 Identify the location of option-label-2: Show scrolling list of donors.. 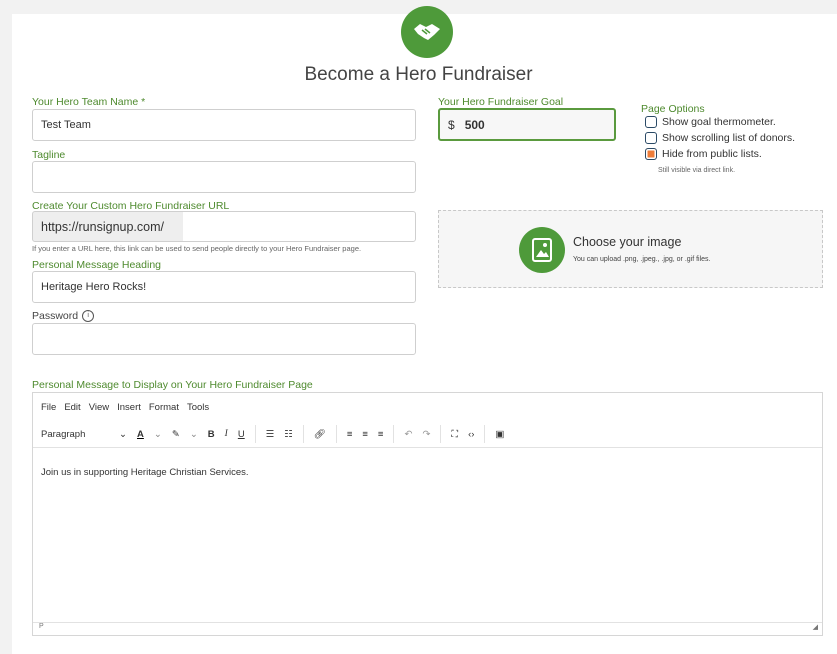
(729, 138).